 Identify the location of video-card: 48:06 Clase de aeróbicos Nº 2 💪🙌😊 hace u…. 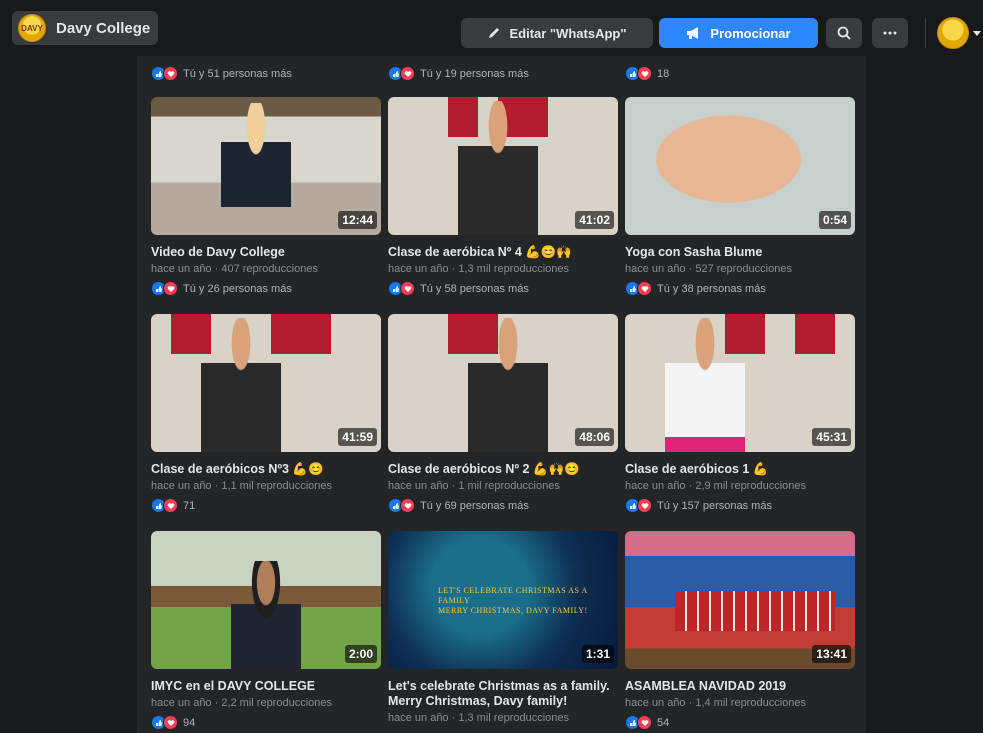
(503, 413).